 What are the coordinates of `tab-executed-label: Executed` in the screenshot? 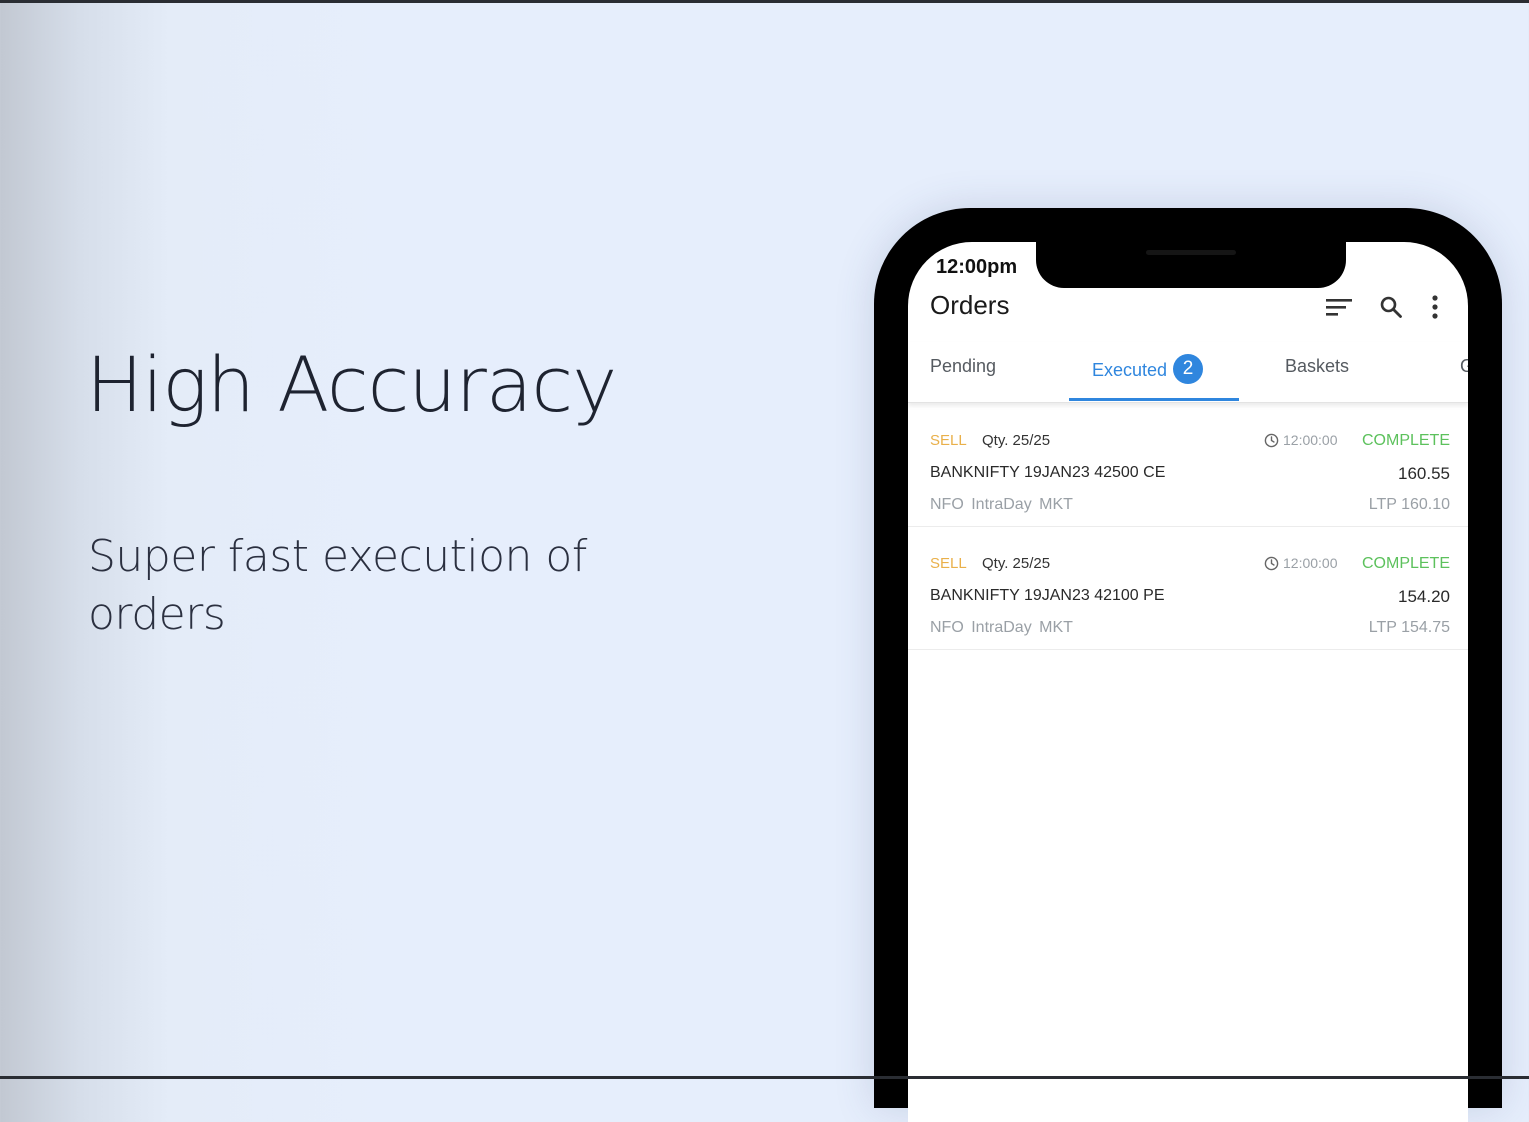 It's located at (1130, 369).